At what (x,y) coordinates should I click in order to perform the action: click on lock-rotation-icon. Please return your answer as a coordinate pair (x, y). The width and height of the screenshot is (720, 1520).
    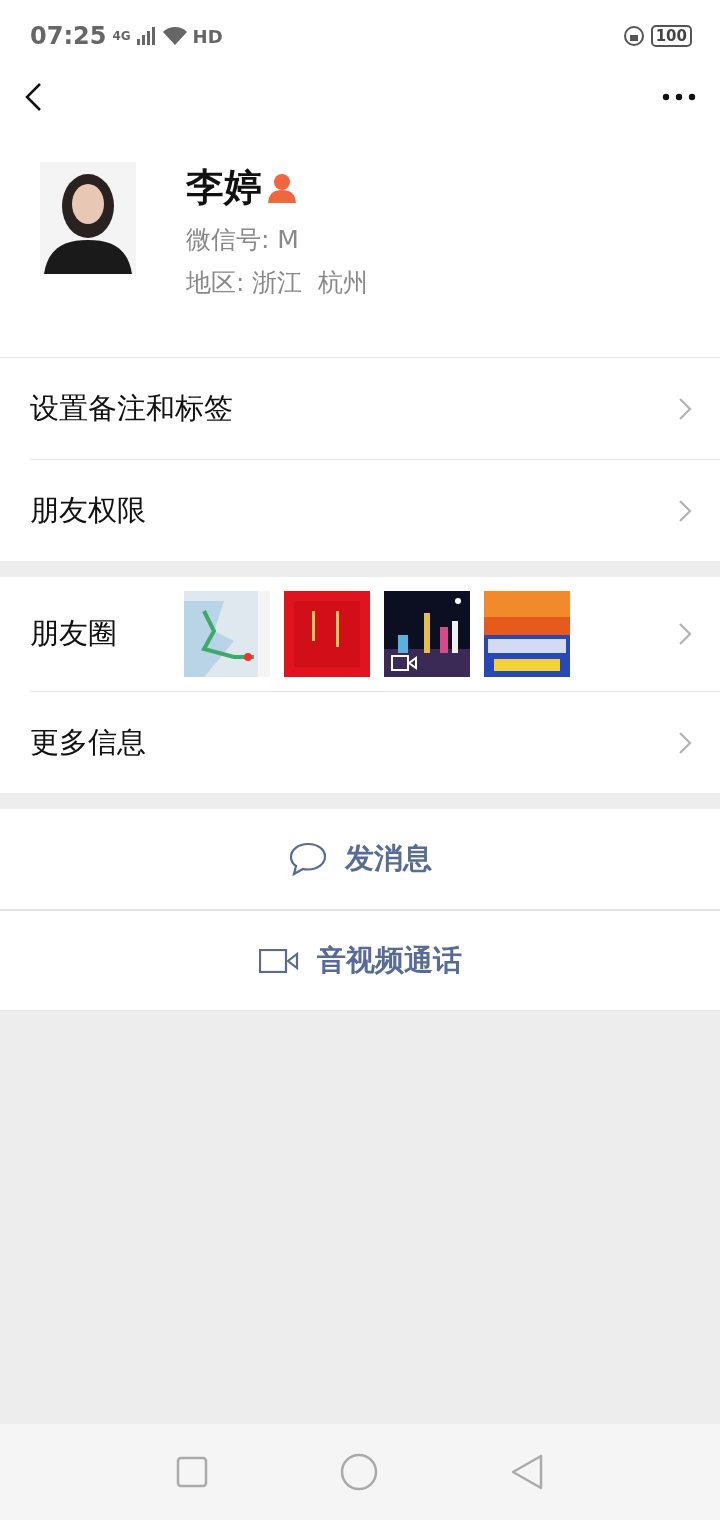
    Looking at the image, I should click on (633, 36).